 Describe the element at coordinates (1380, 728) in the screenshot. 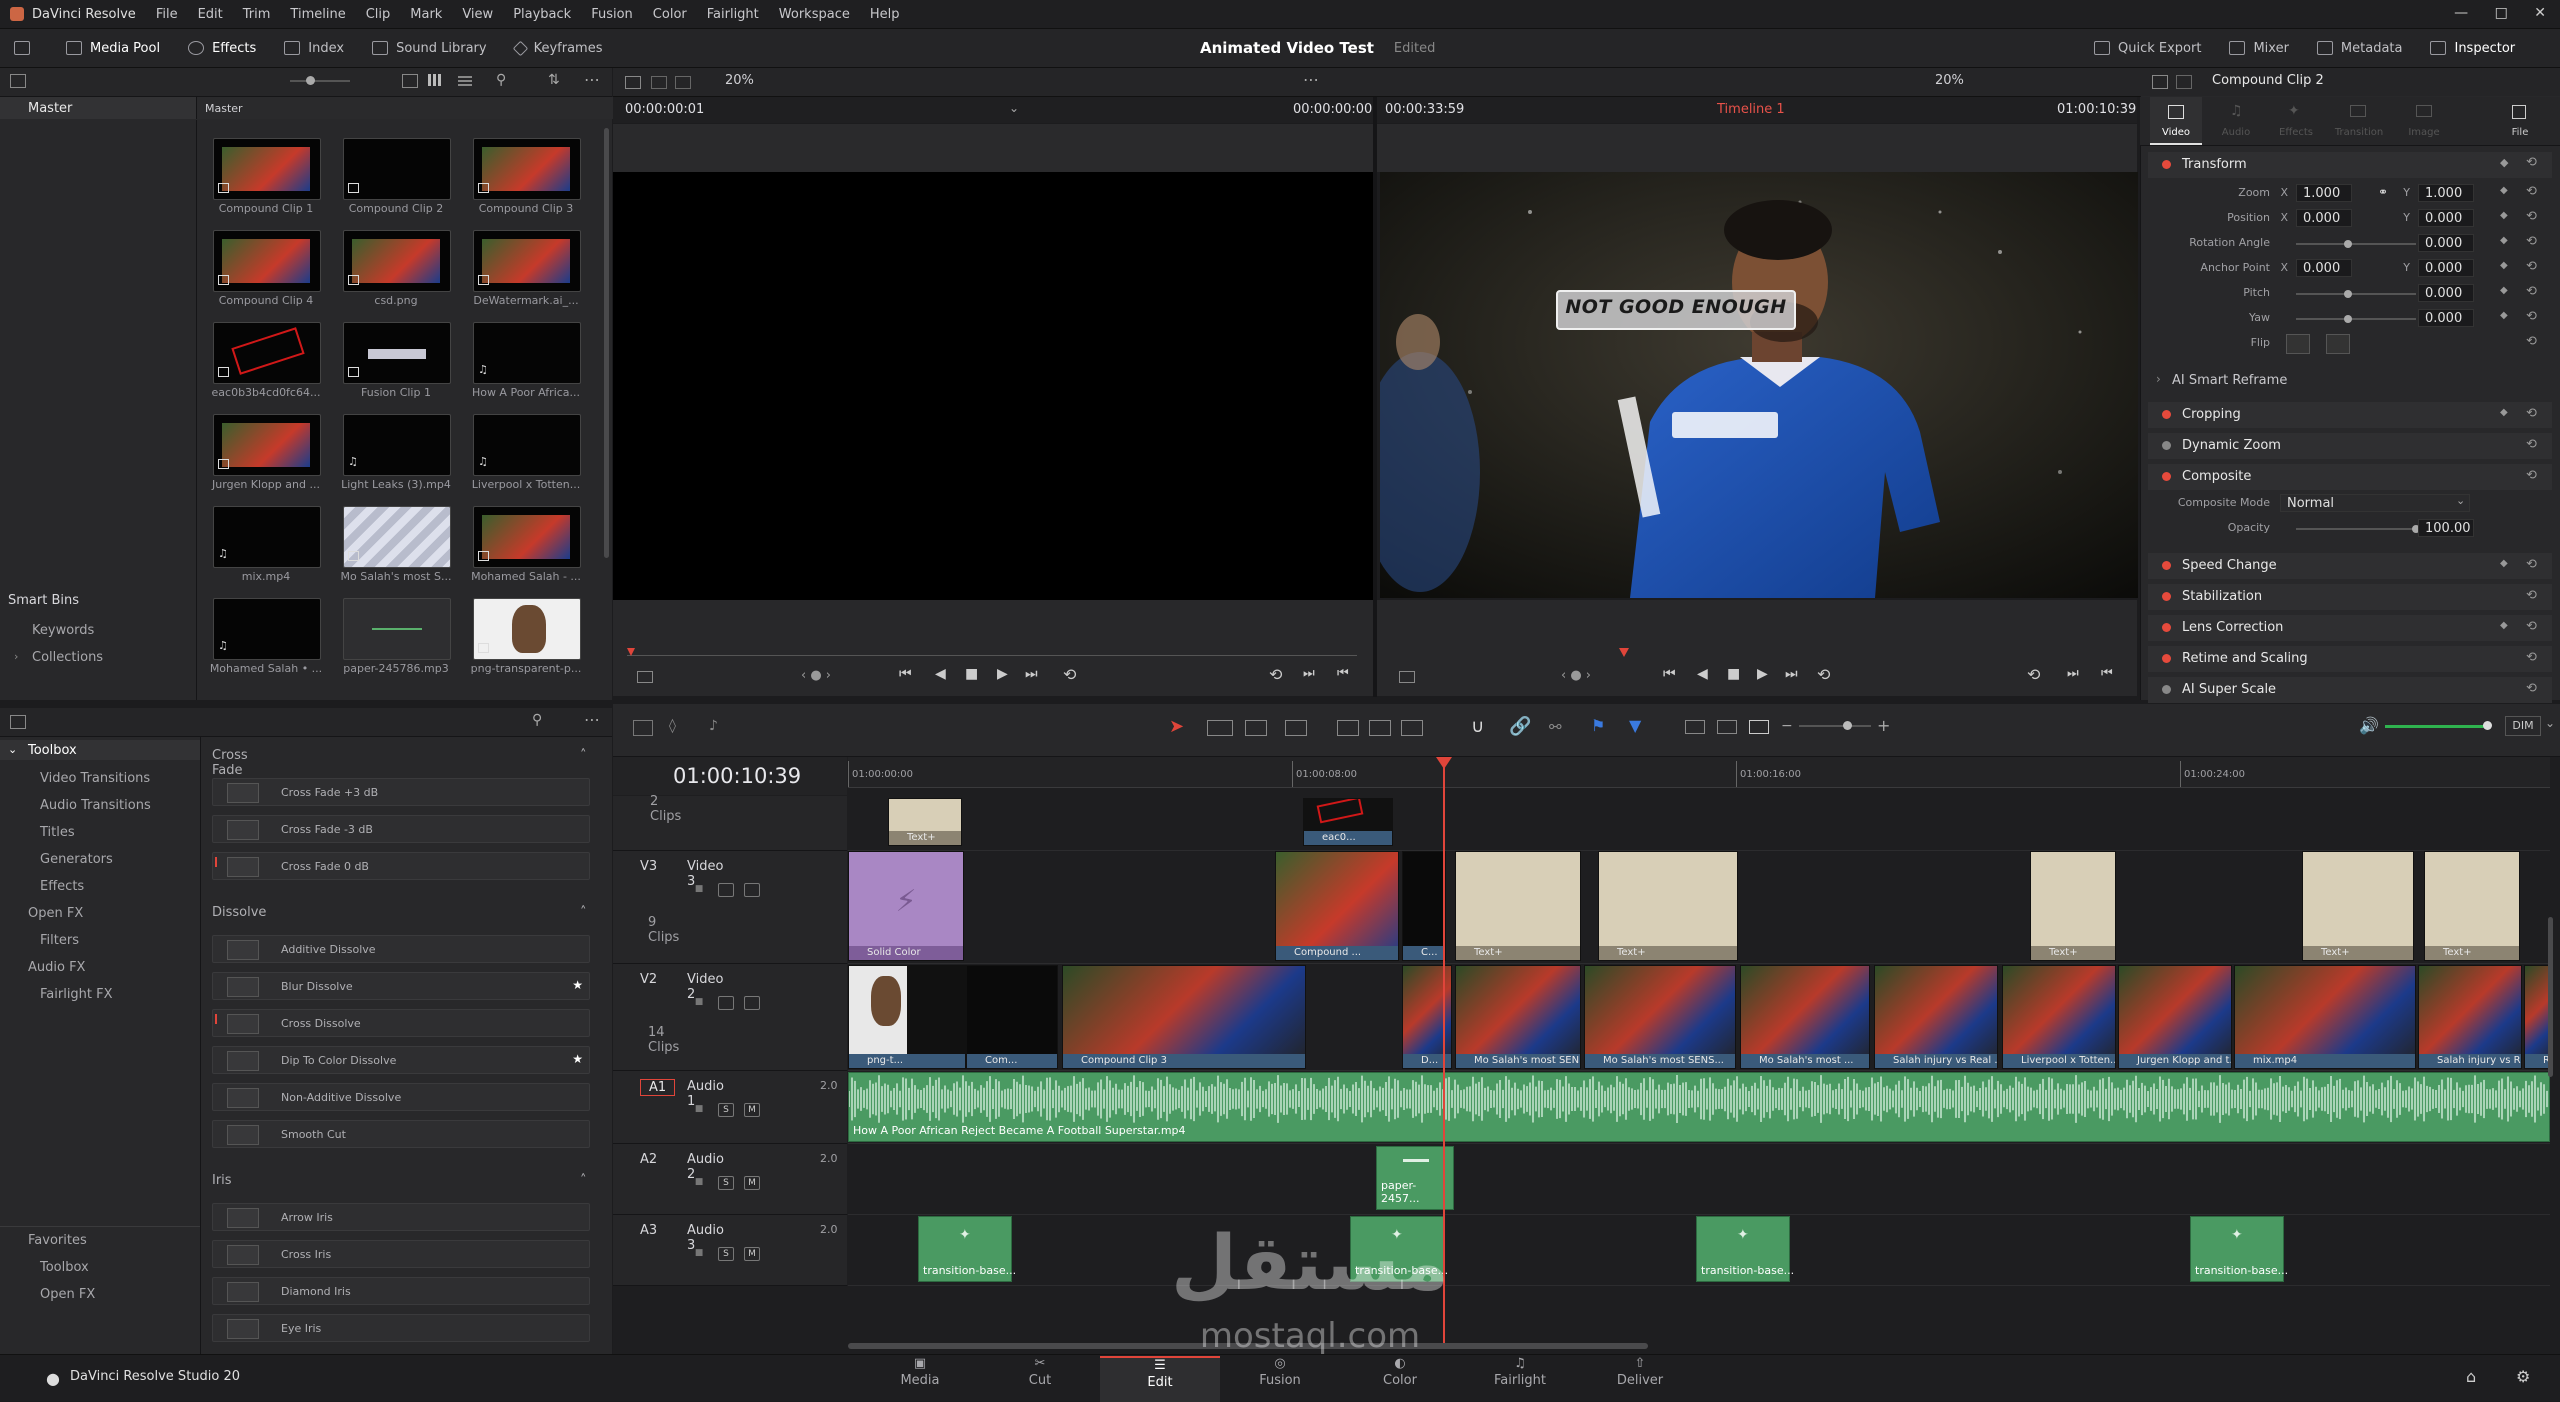

I see `overwrite-clip-icon` at that location.